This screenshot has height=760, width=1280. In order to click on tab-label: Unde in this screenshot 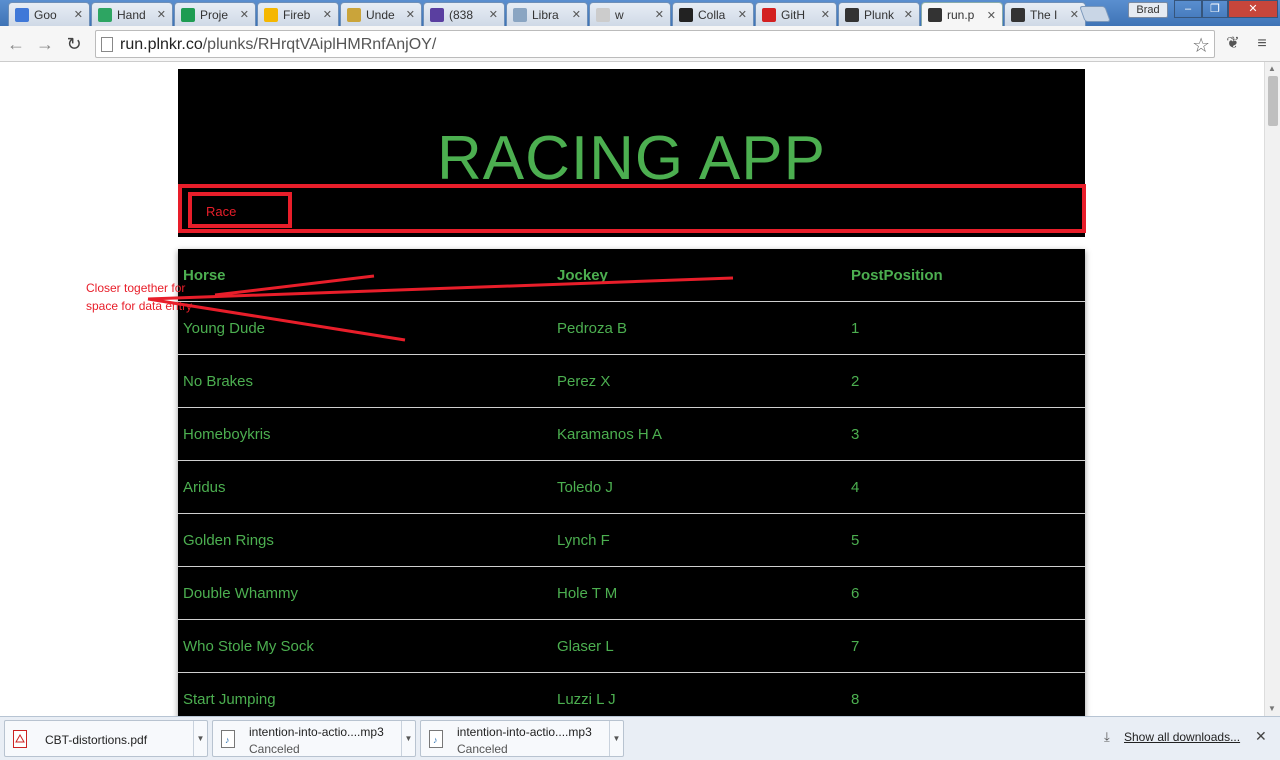, I will do `click(380, 14)`.